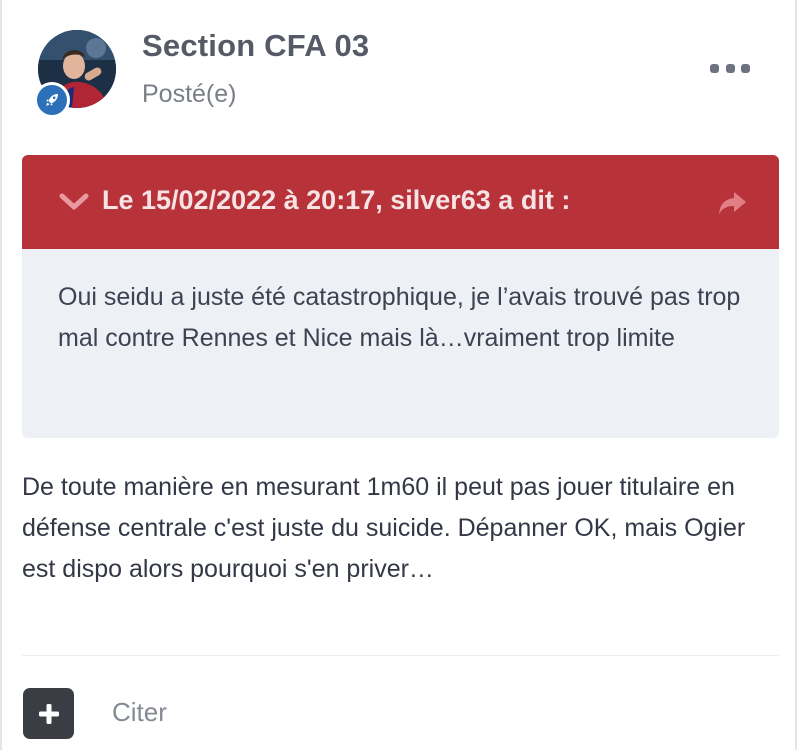 This screenshot has width=801, height=750. What do you see at coordinates (733, 203) in the screenshot?
I see `share-arrow-icon` at bounding box center [733, 203].